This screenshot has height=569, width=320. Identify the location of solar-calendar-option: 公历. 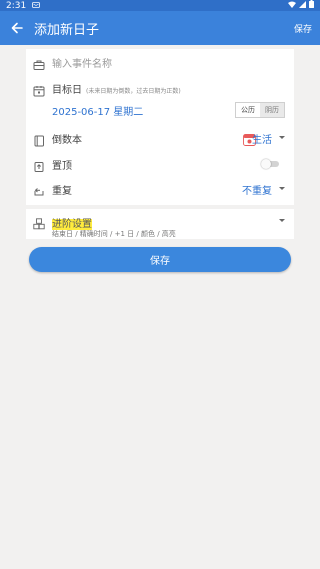
(248, 110).